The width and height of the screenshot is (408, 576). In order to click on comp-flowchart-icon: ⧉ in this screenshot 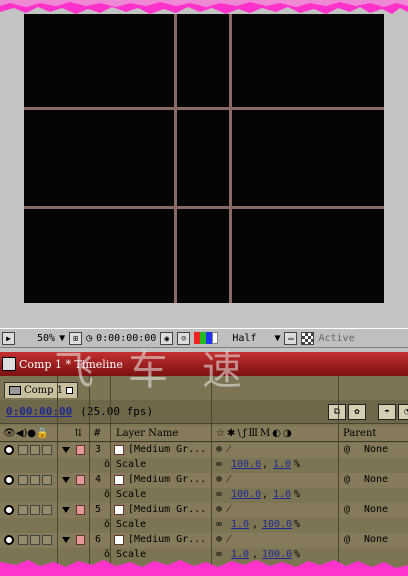, I will do `click(337, 412)`.